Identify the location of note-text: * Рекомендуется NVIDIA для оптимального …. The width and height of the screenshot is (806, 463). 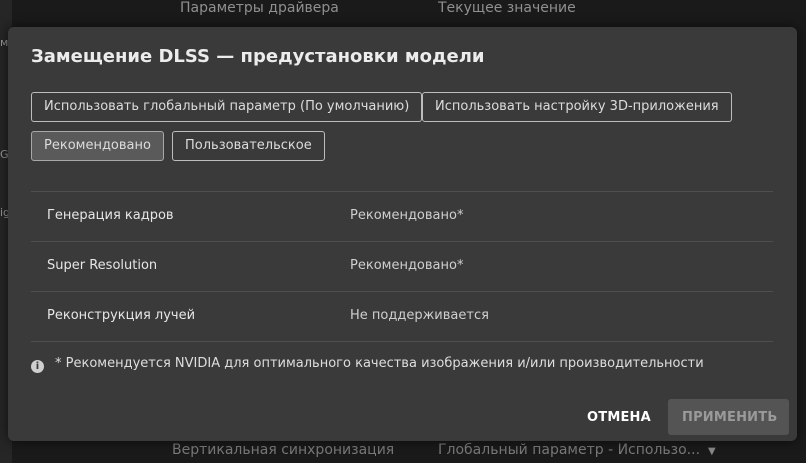
(379, 363).